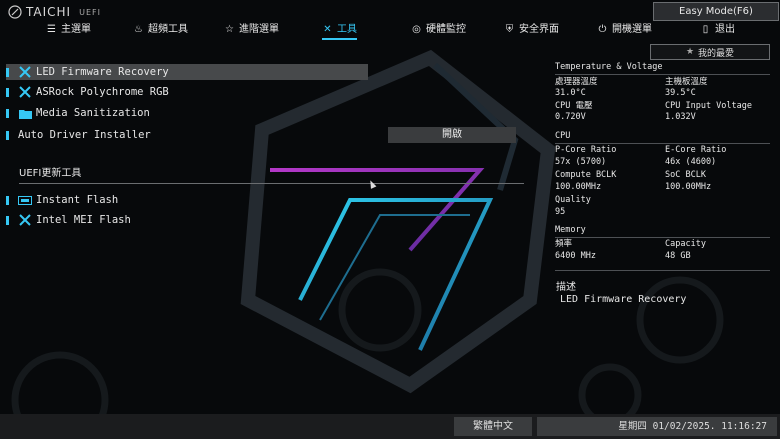 This screenshot has width=780, height=439. What do you see at coordinates (705, 29) in the screenshot?
I see `exit-icon: ▯` at bounding box center [705, 29].